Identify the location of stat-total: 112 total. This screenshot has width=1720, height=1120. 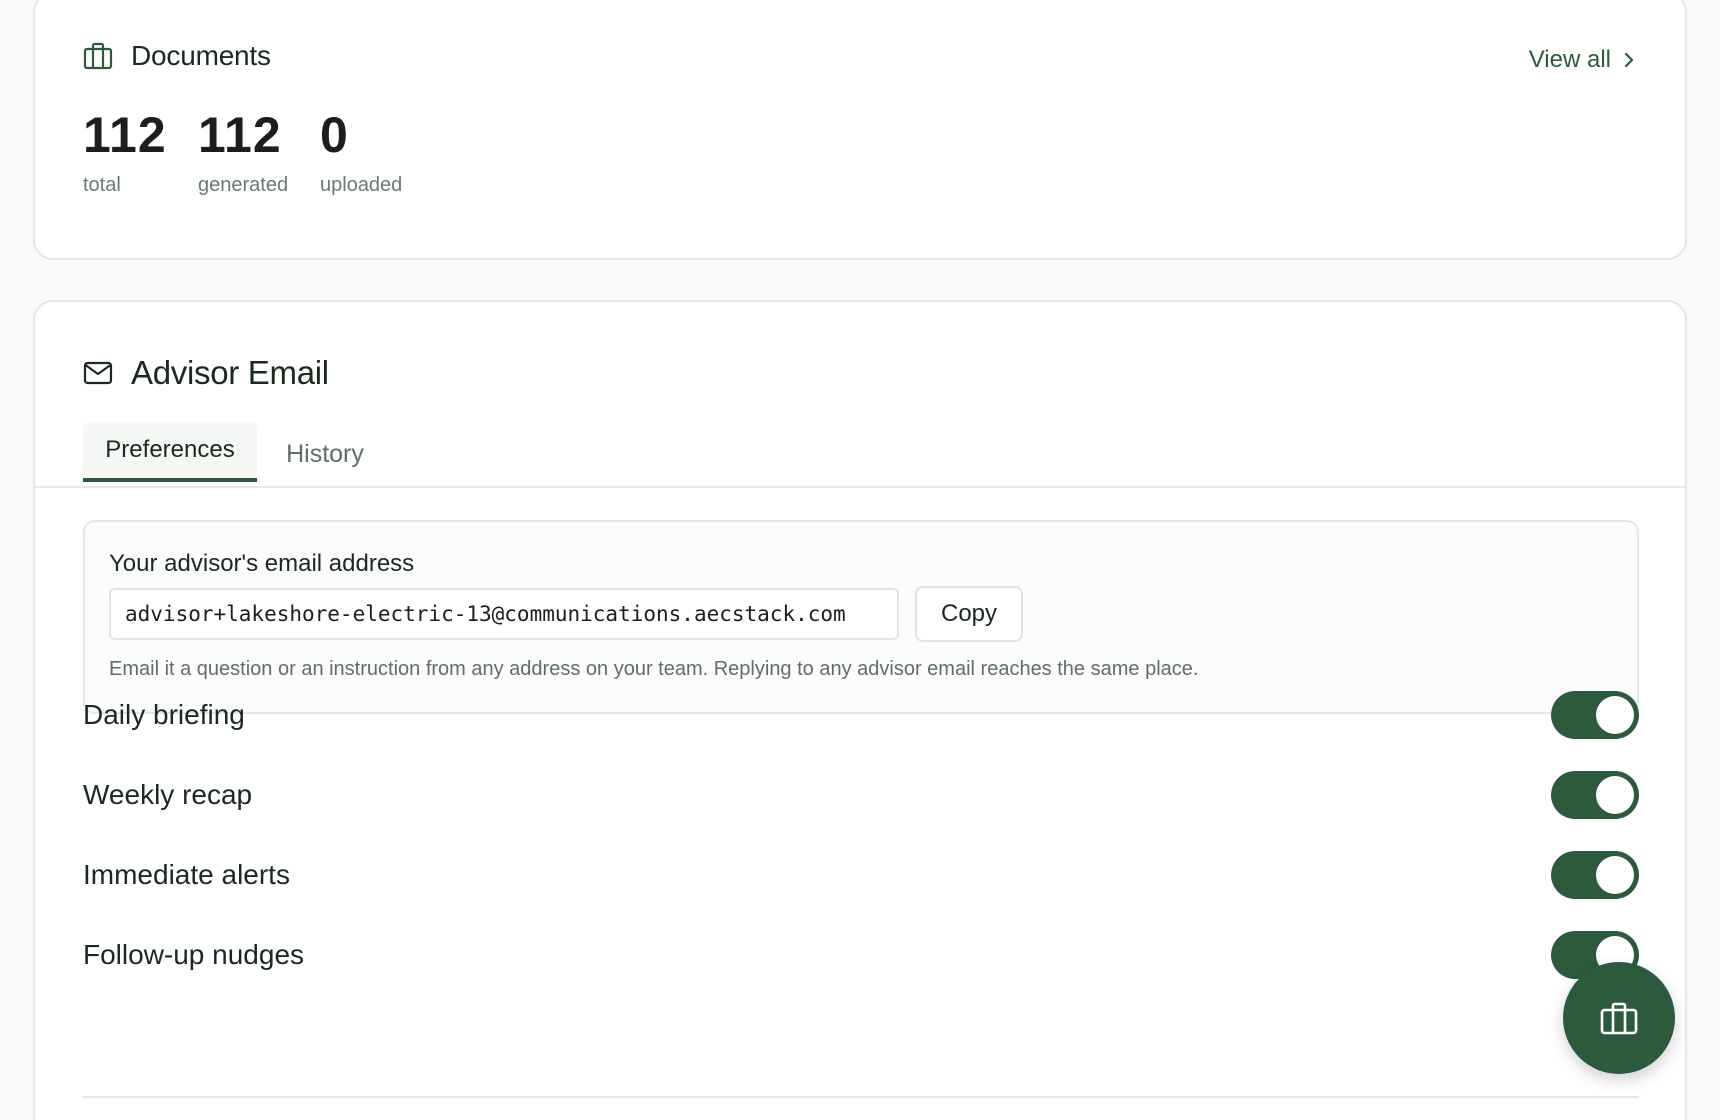
(140, 151).